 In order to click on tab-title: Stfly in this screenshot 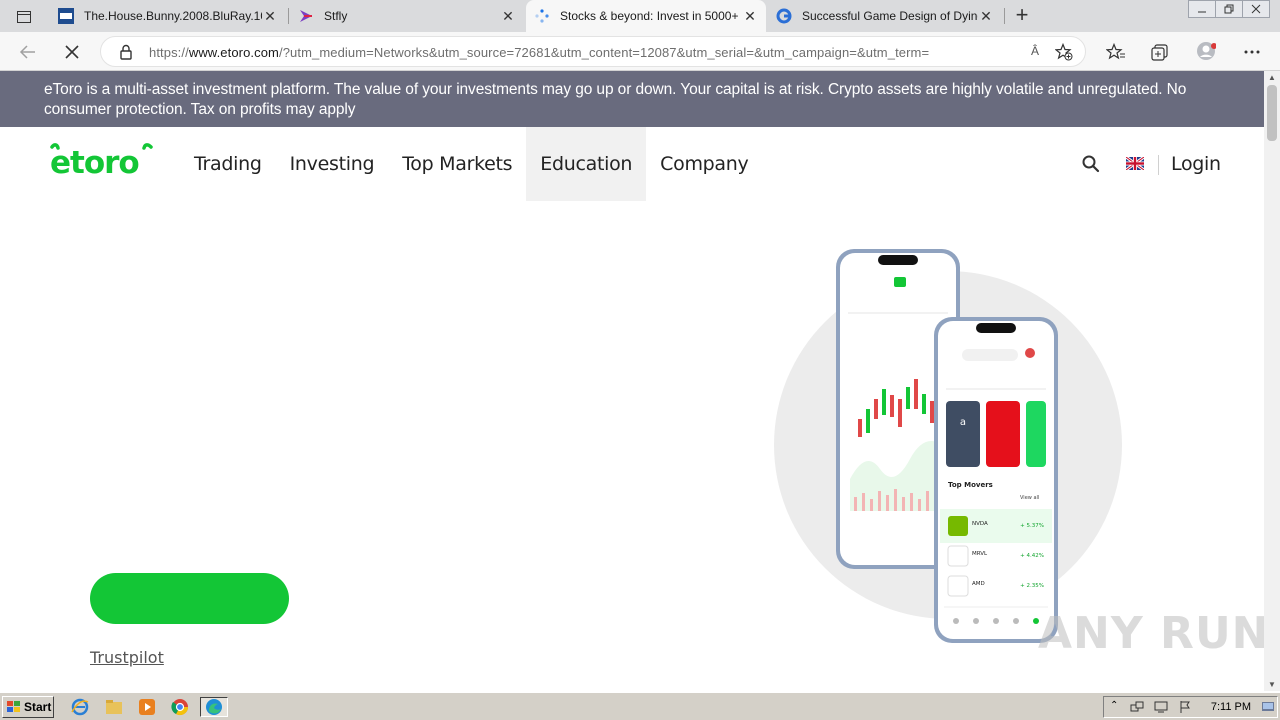, I will do `click(336, 16)`.